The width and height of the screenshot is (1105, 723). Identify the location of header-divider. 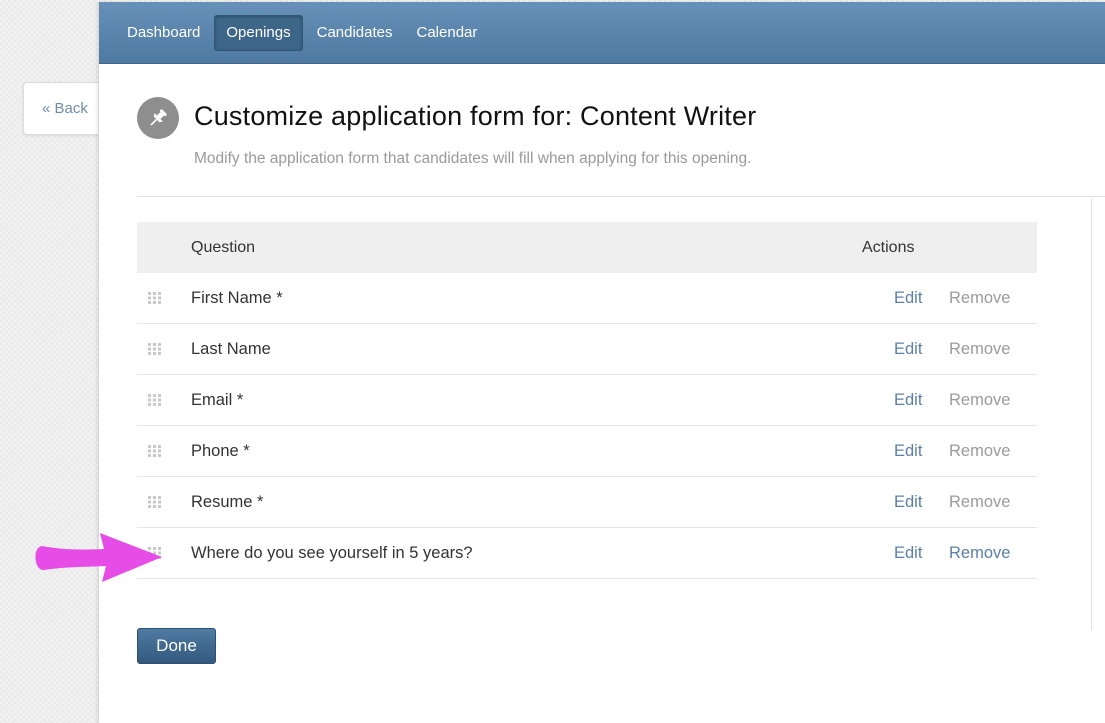
(621, 196).